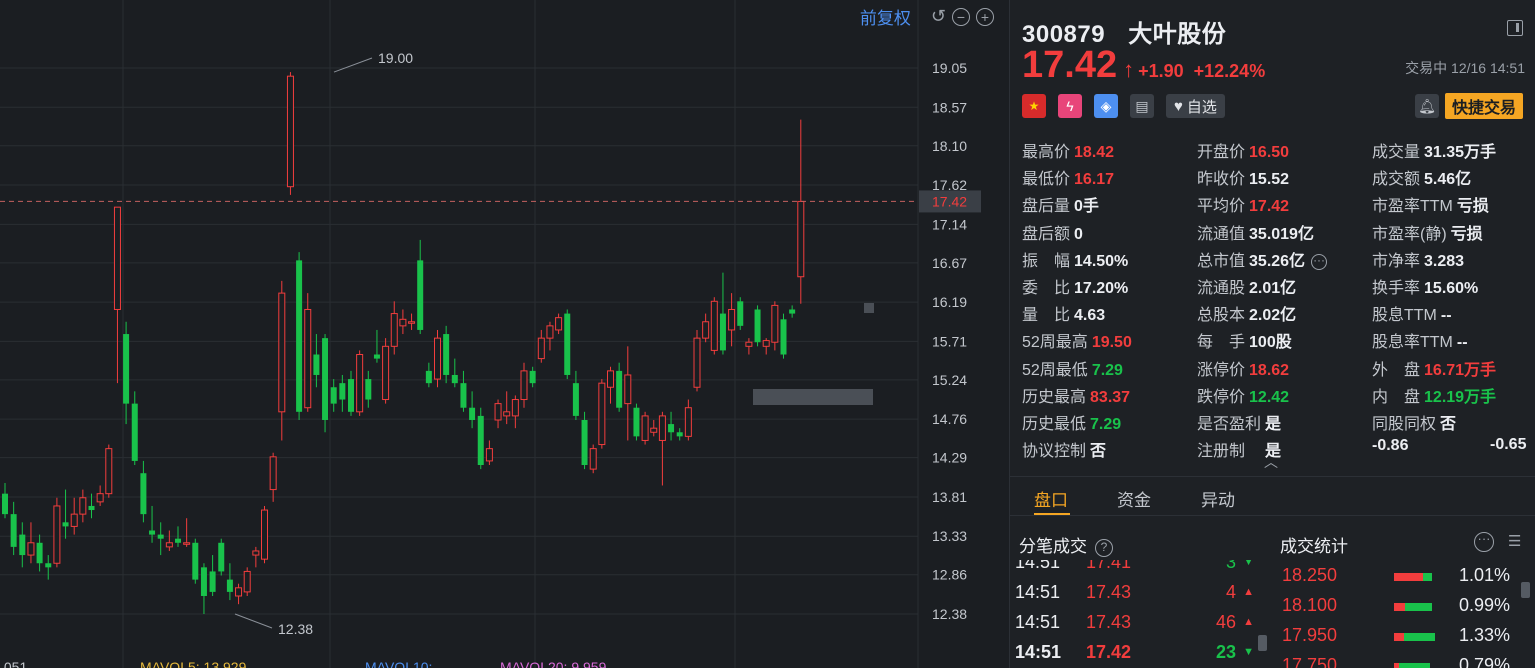  I want to click on help-icon: ?, so click(1104, 547).